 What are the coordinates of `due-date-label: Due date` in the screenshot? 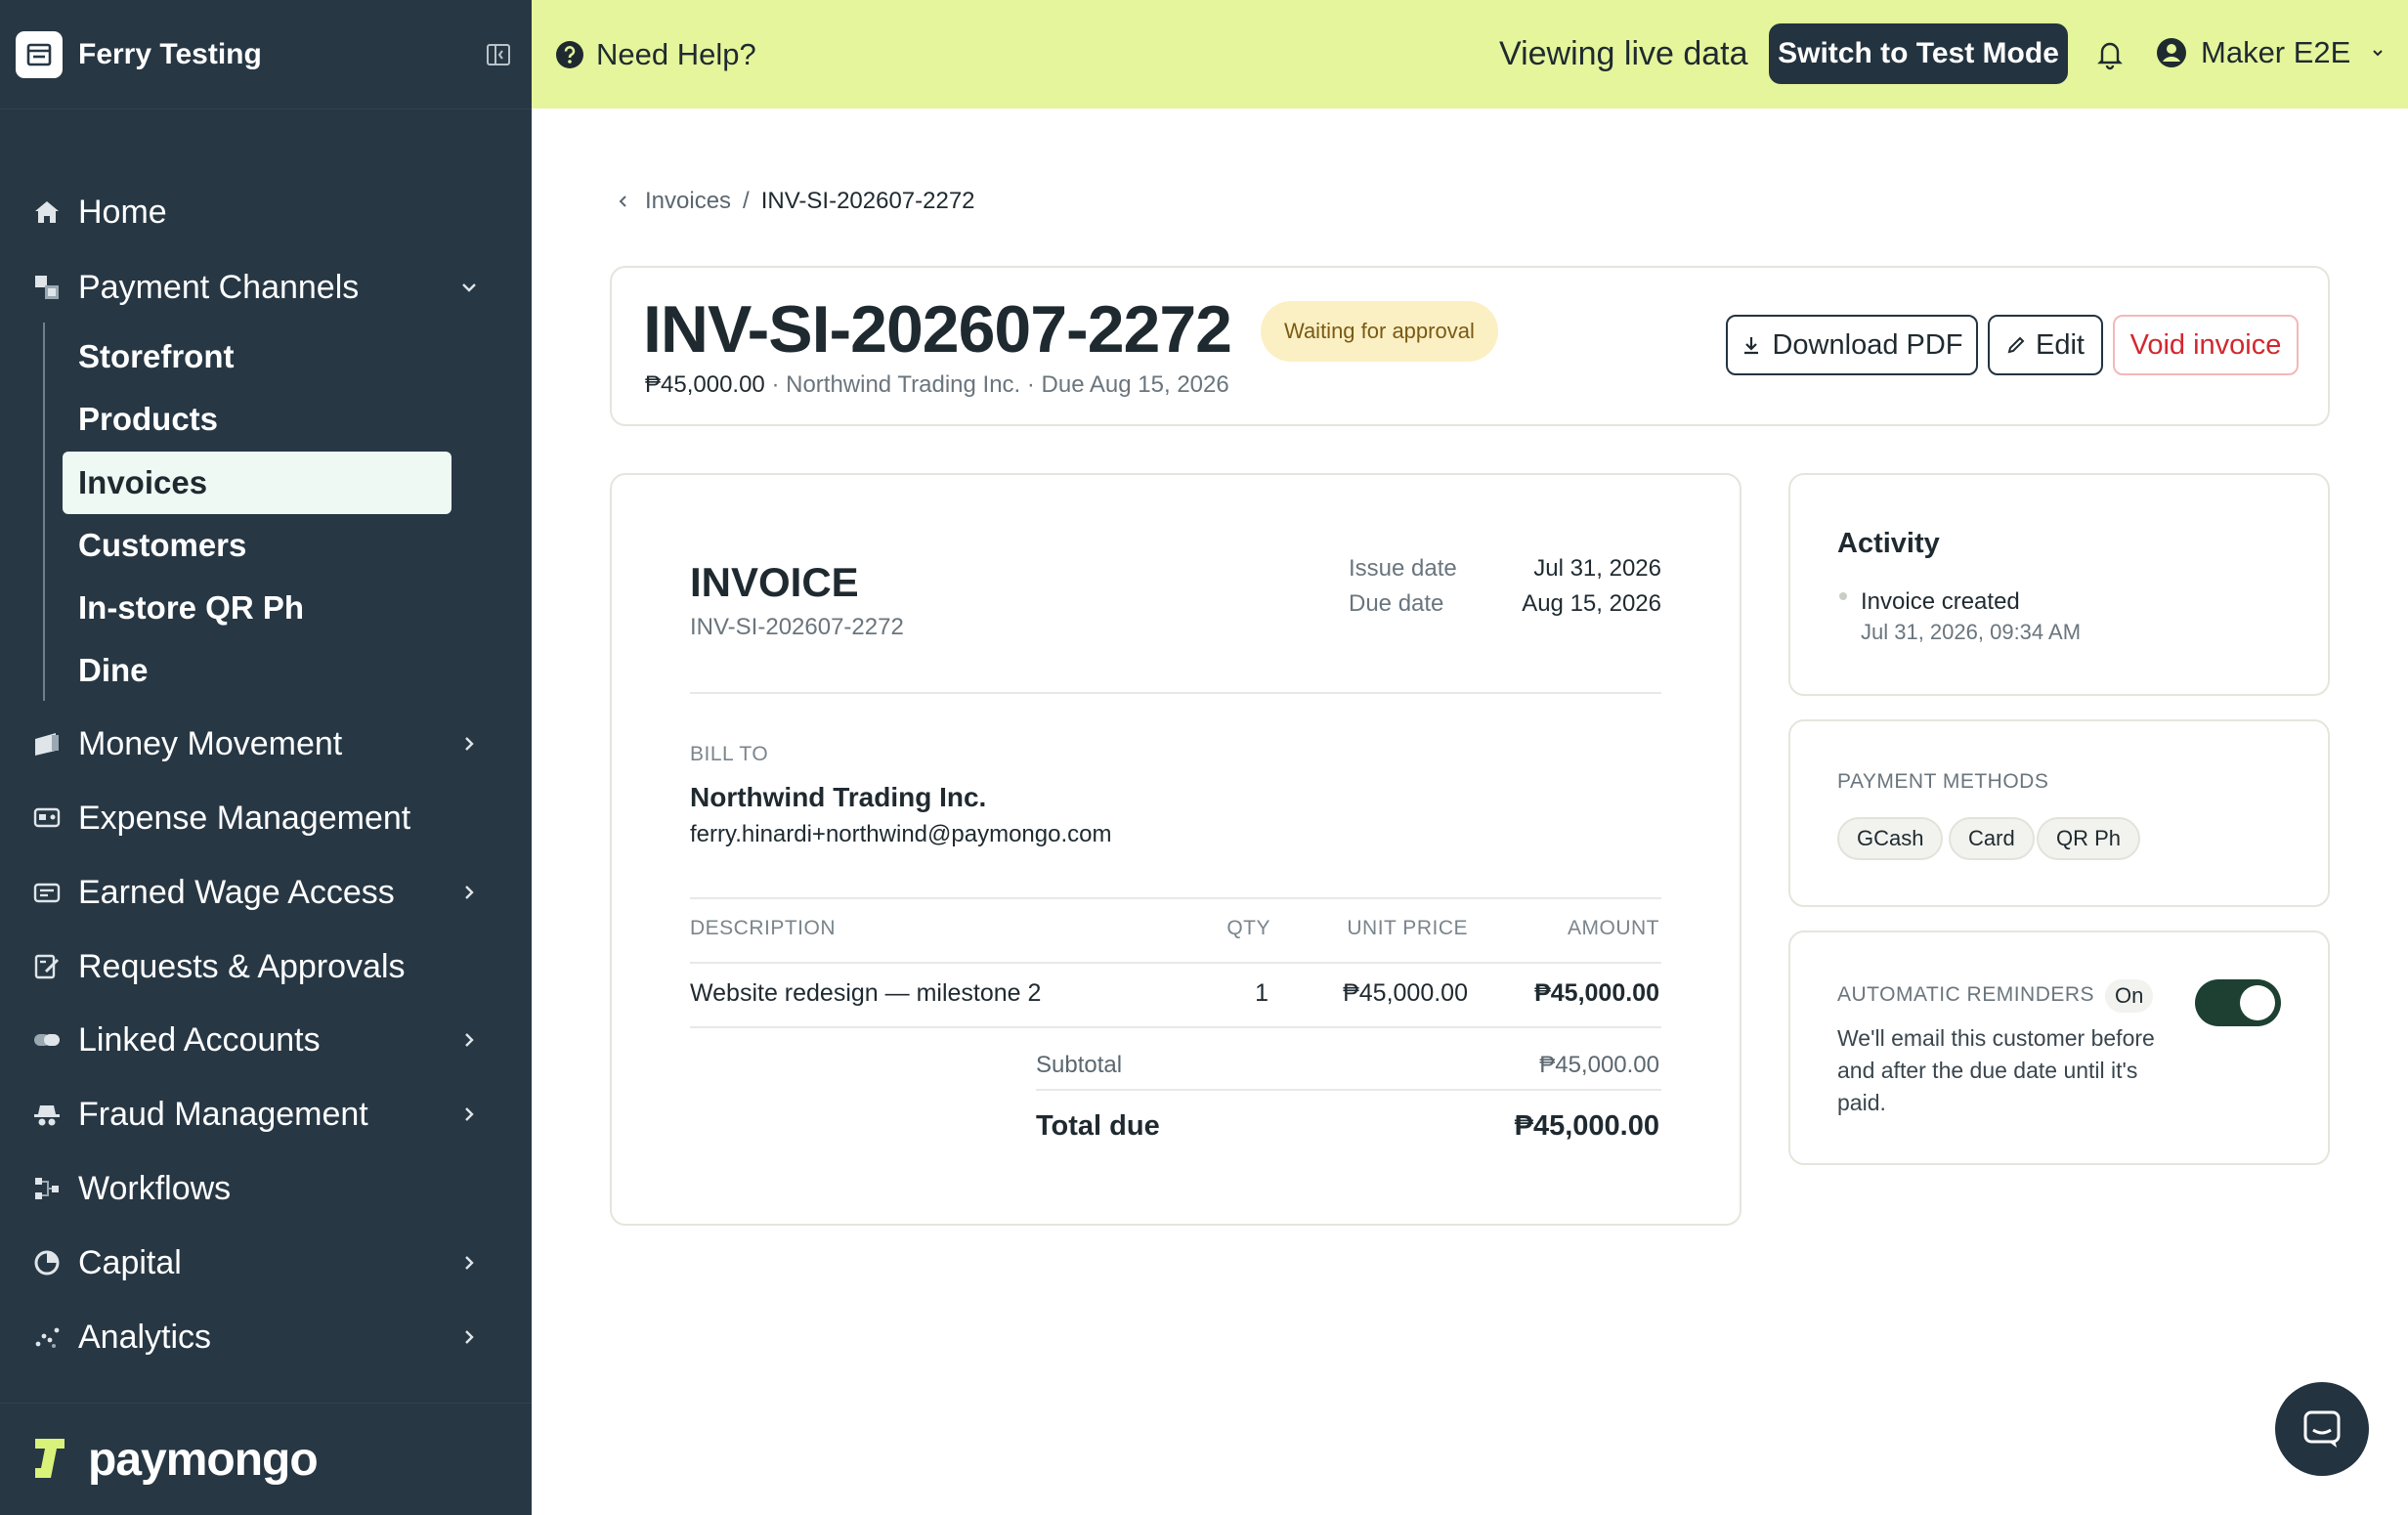 It's located at (1396, 603).